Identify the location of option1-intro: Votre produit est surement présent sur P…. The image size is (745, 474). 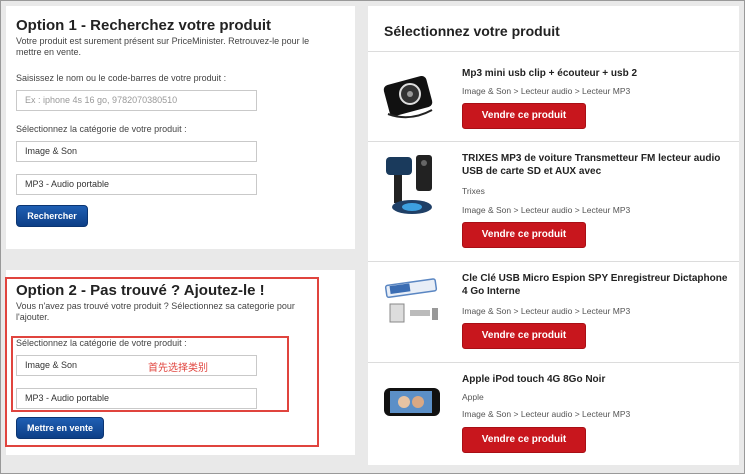
(163, 46).